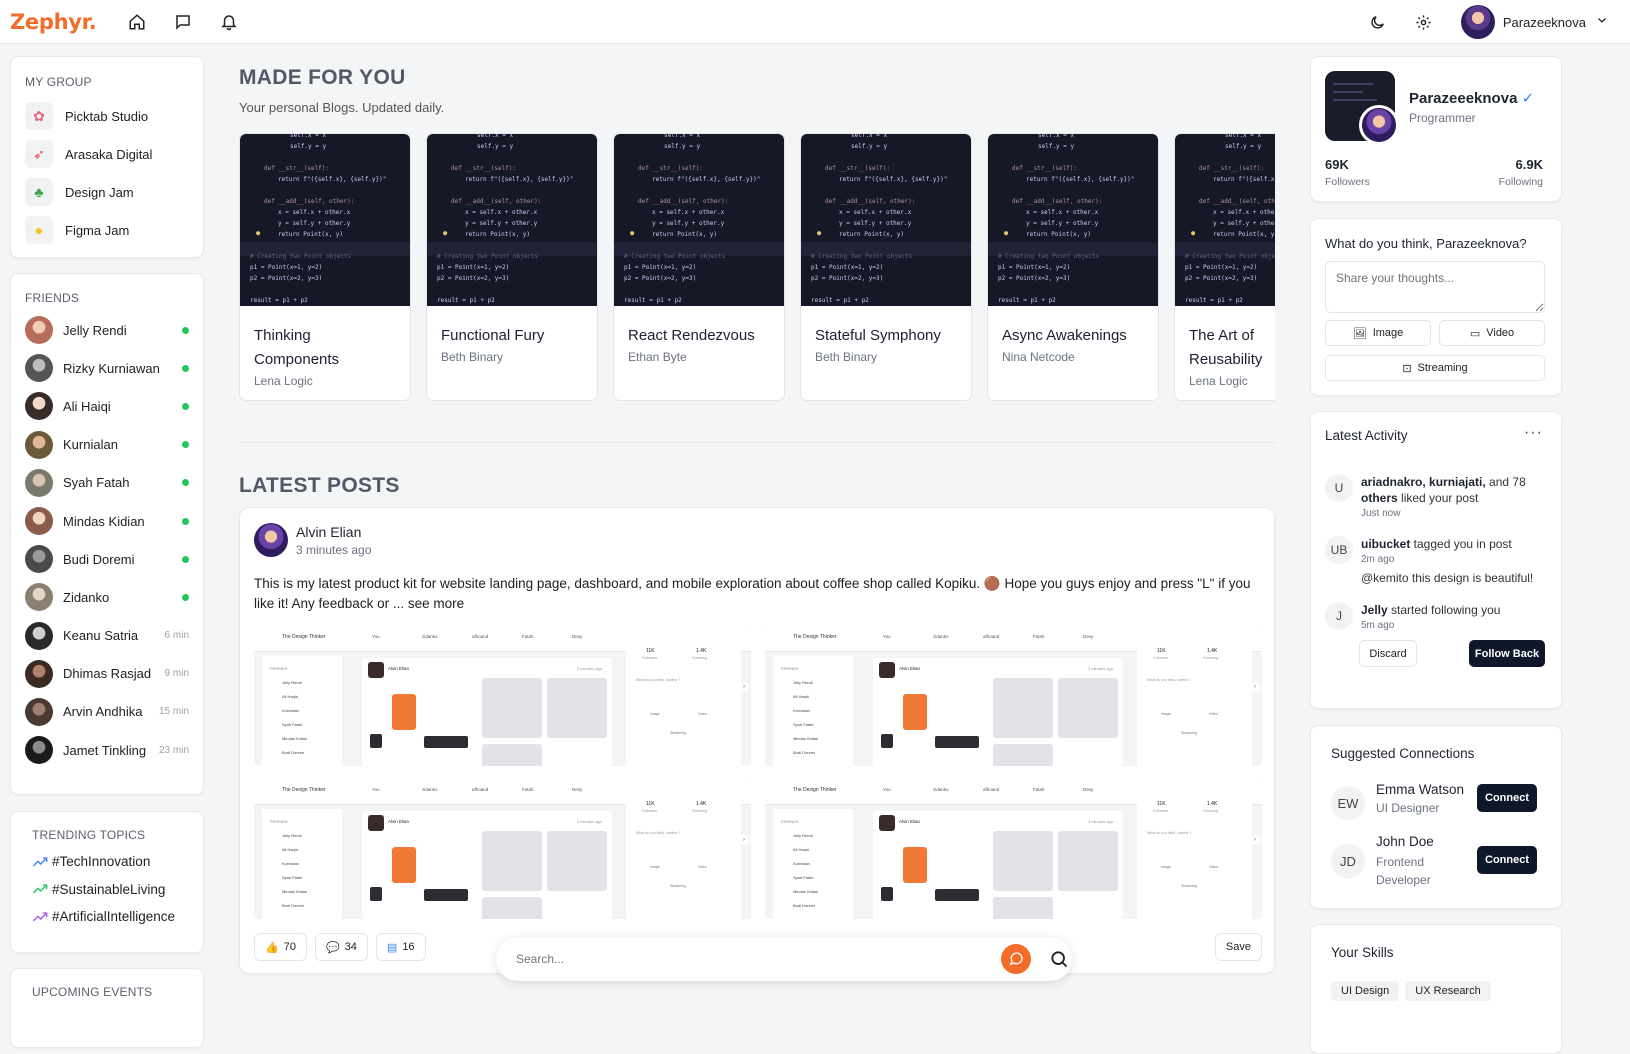 This screenshot has height=1054, width=1630. I want to click on mini-brand: The Design Thinker, so click(304, 790).